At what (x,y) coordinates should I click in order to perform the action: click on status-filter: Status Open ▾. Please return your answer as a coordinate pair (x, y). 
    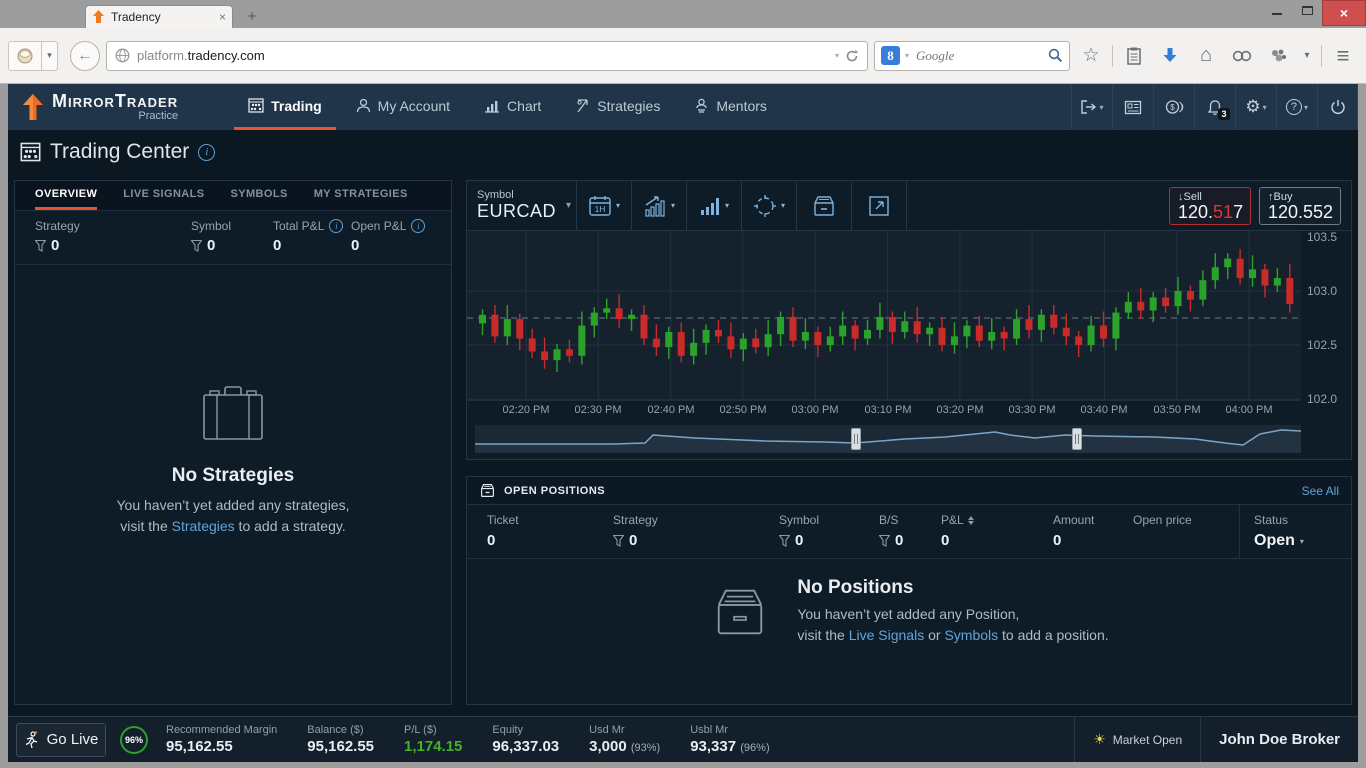
    Looking at the image, I should click on (1295, 531).